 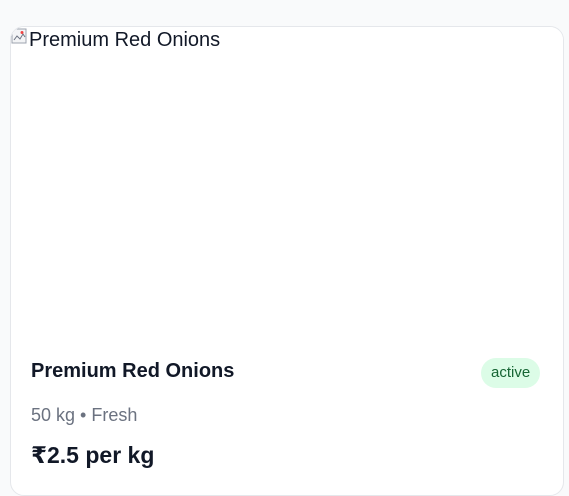 I want to click on broken-image-icon, so click(x=19, y=36).